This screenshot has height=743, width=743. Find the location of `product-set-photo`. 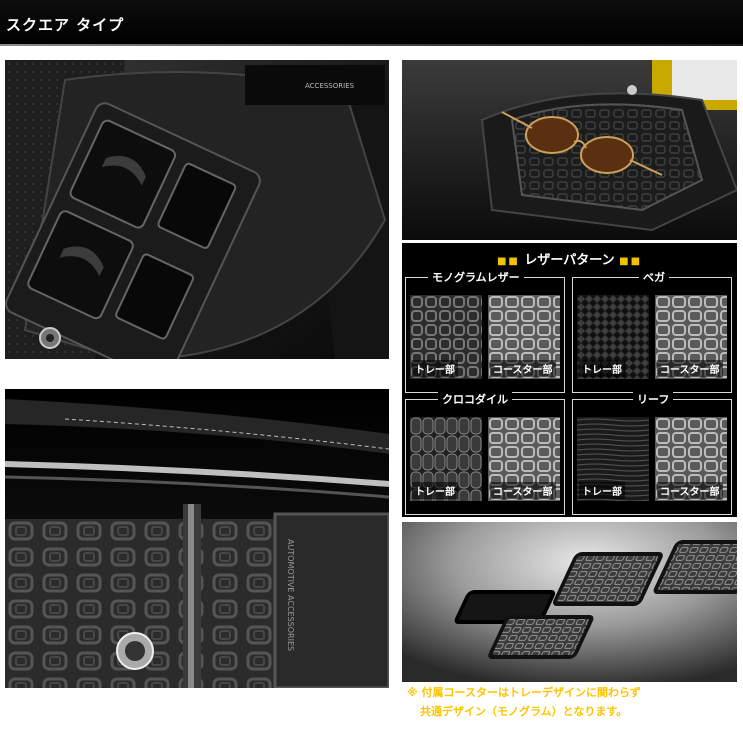

product-set-photo is located at coordinates (569, 602).